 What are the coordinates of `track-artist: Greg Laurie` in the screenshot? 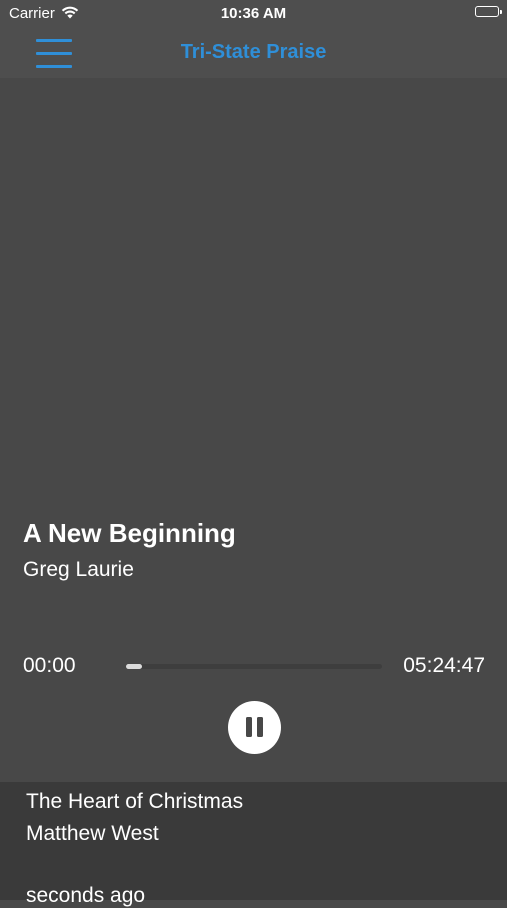 It's located at (78, 569).